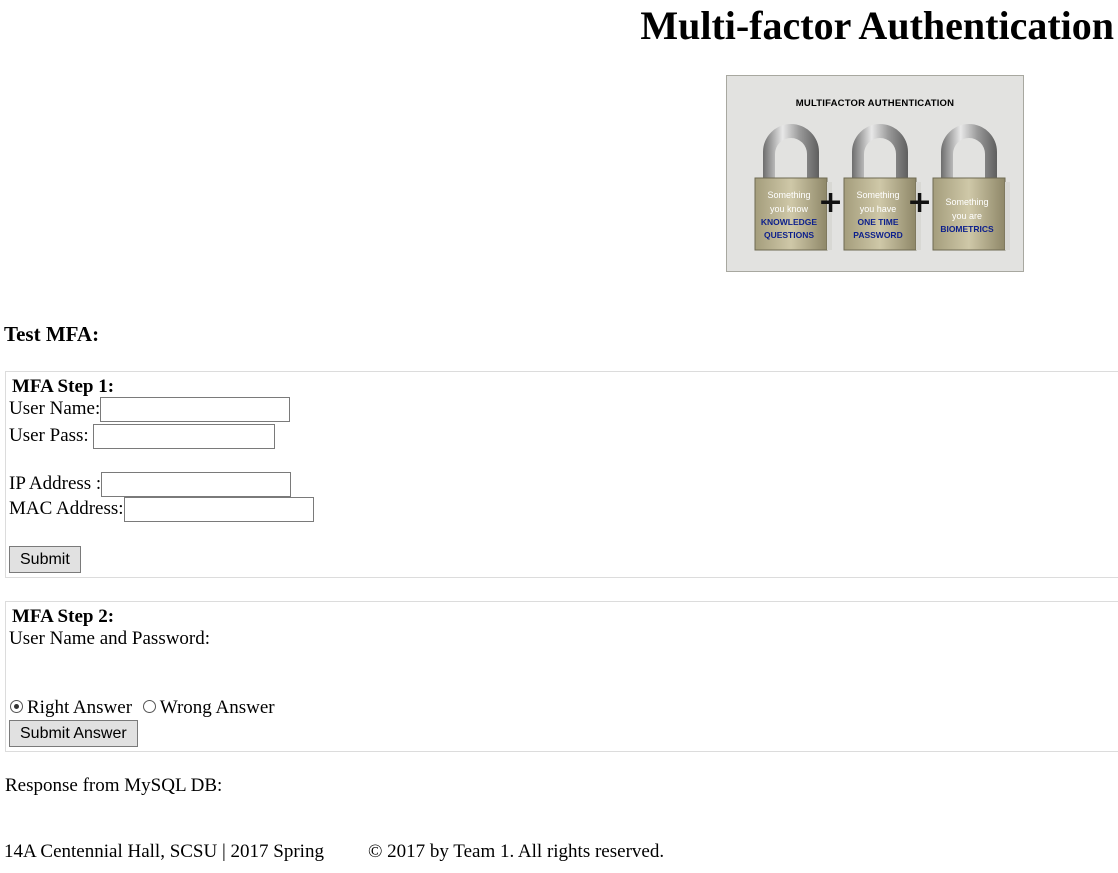 The height and width of the screenshot is (873, 1118). What do you see at coordinates (66, 508) in the screenshot?
I see `mac-label: MAC Address:` at bounding box center [66, 508].